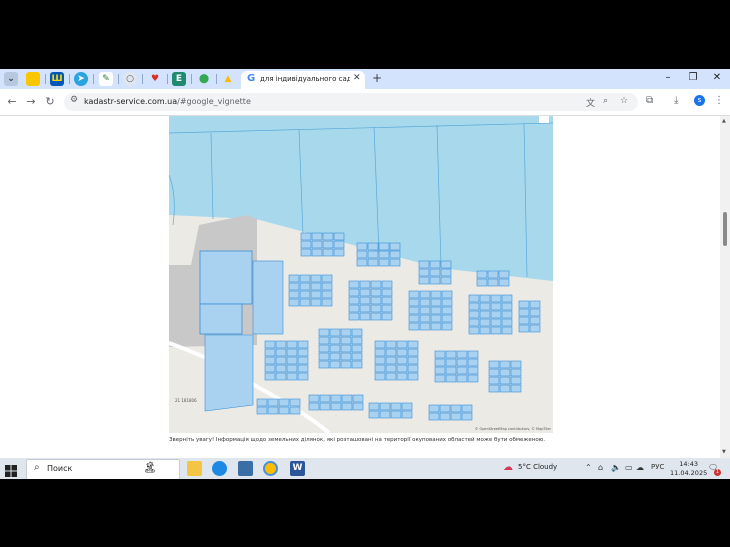 The image size is (730, 547). I want to click on tab-favicon-heart-icon: ♥, so click(155, 79).